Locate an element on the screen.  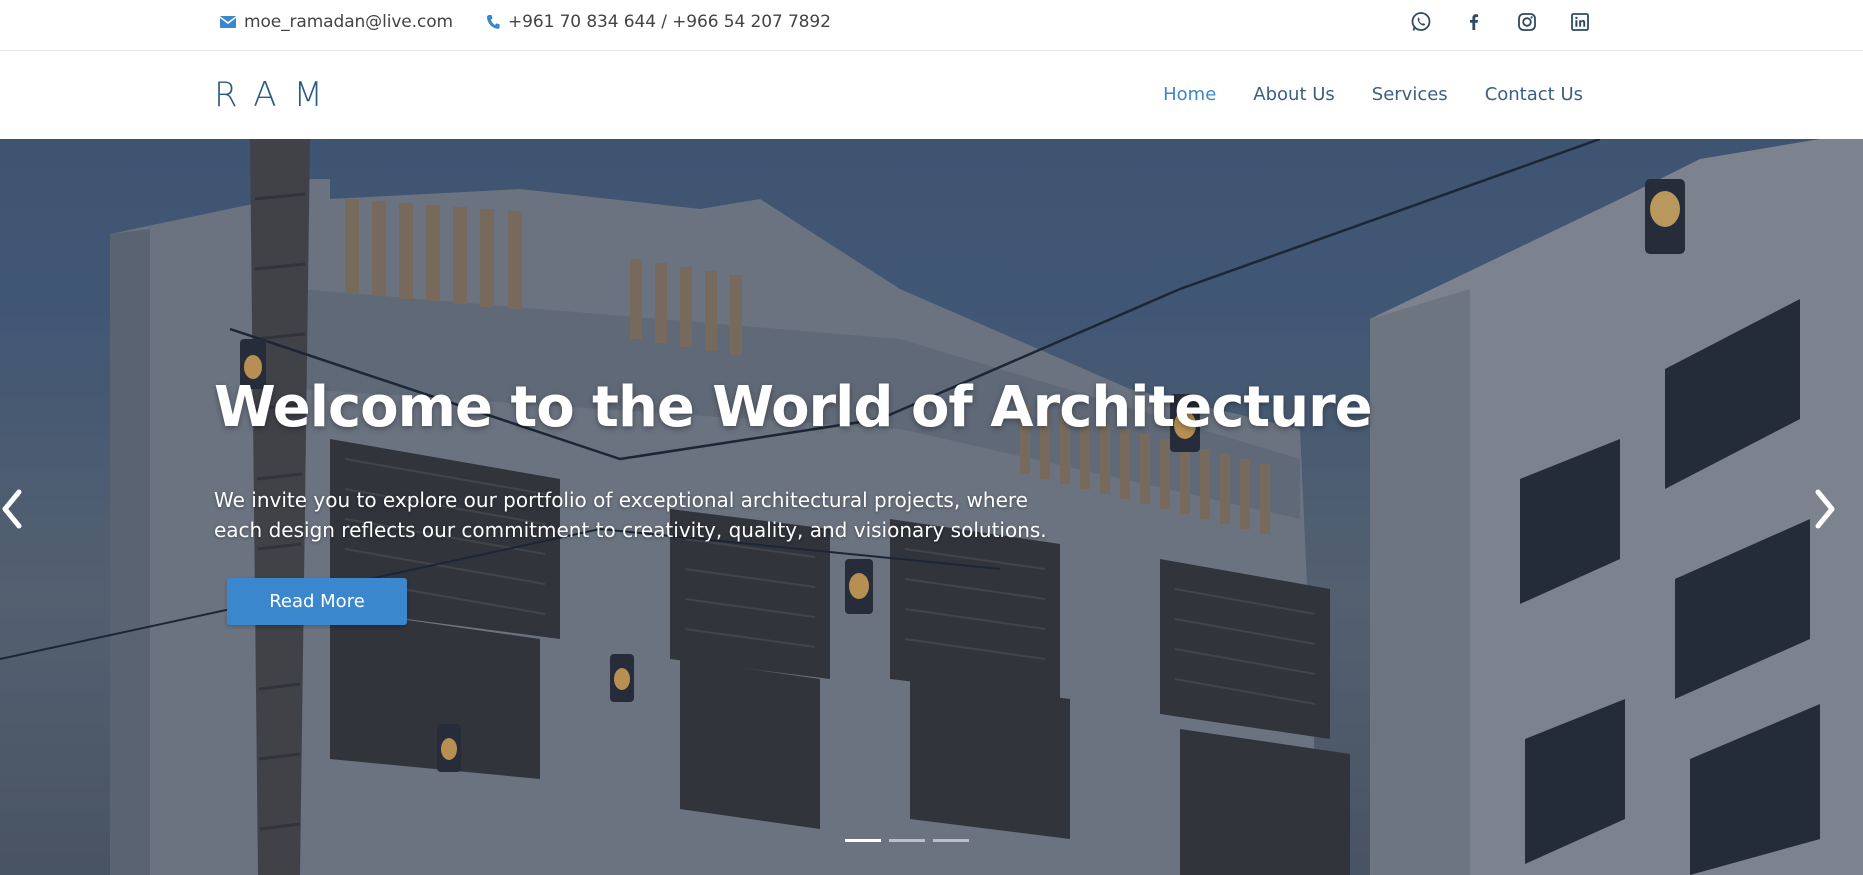
site-header: RAM Home About Us Services Contact Us is located at coordinates (931, 94).